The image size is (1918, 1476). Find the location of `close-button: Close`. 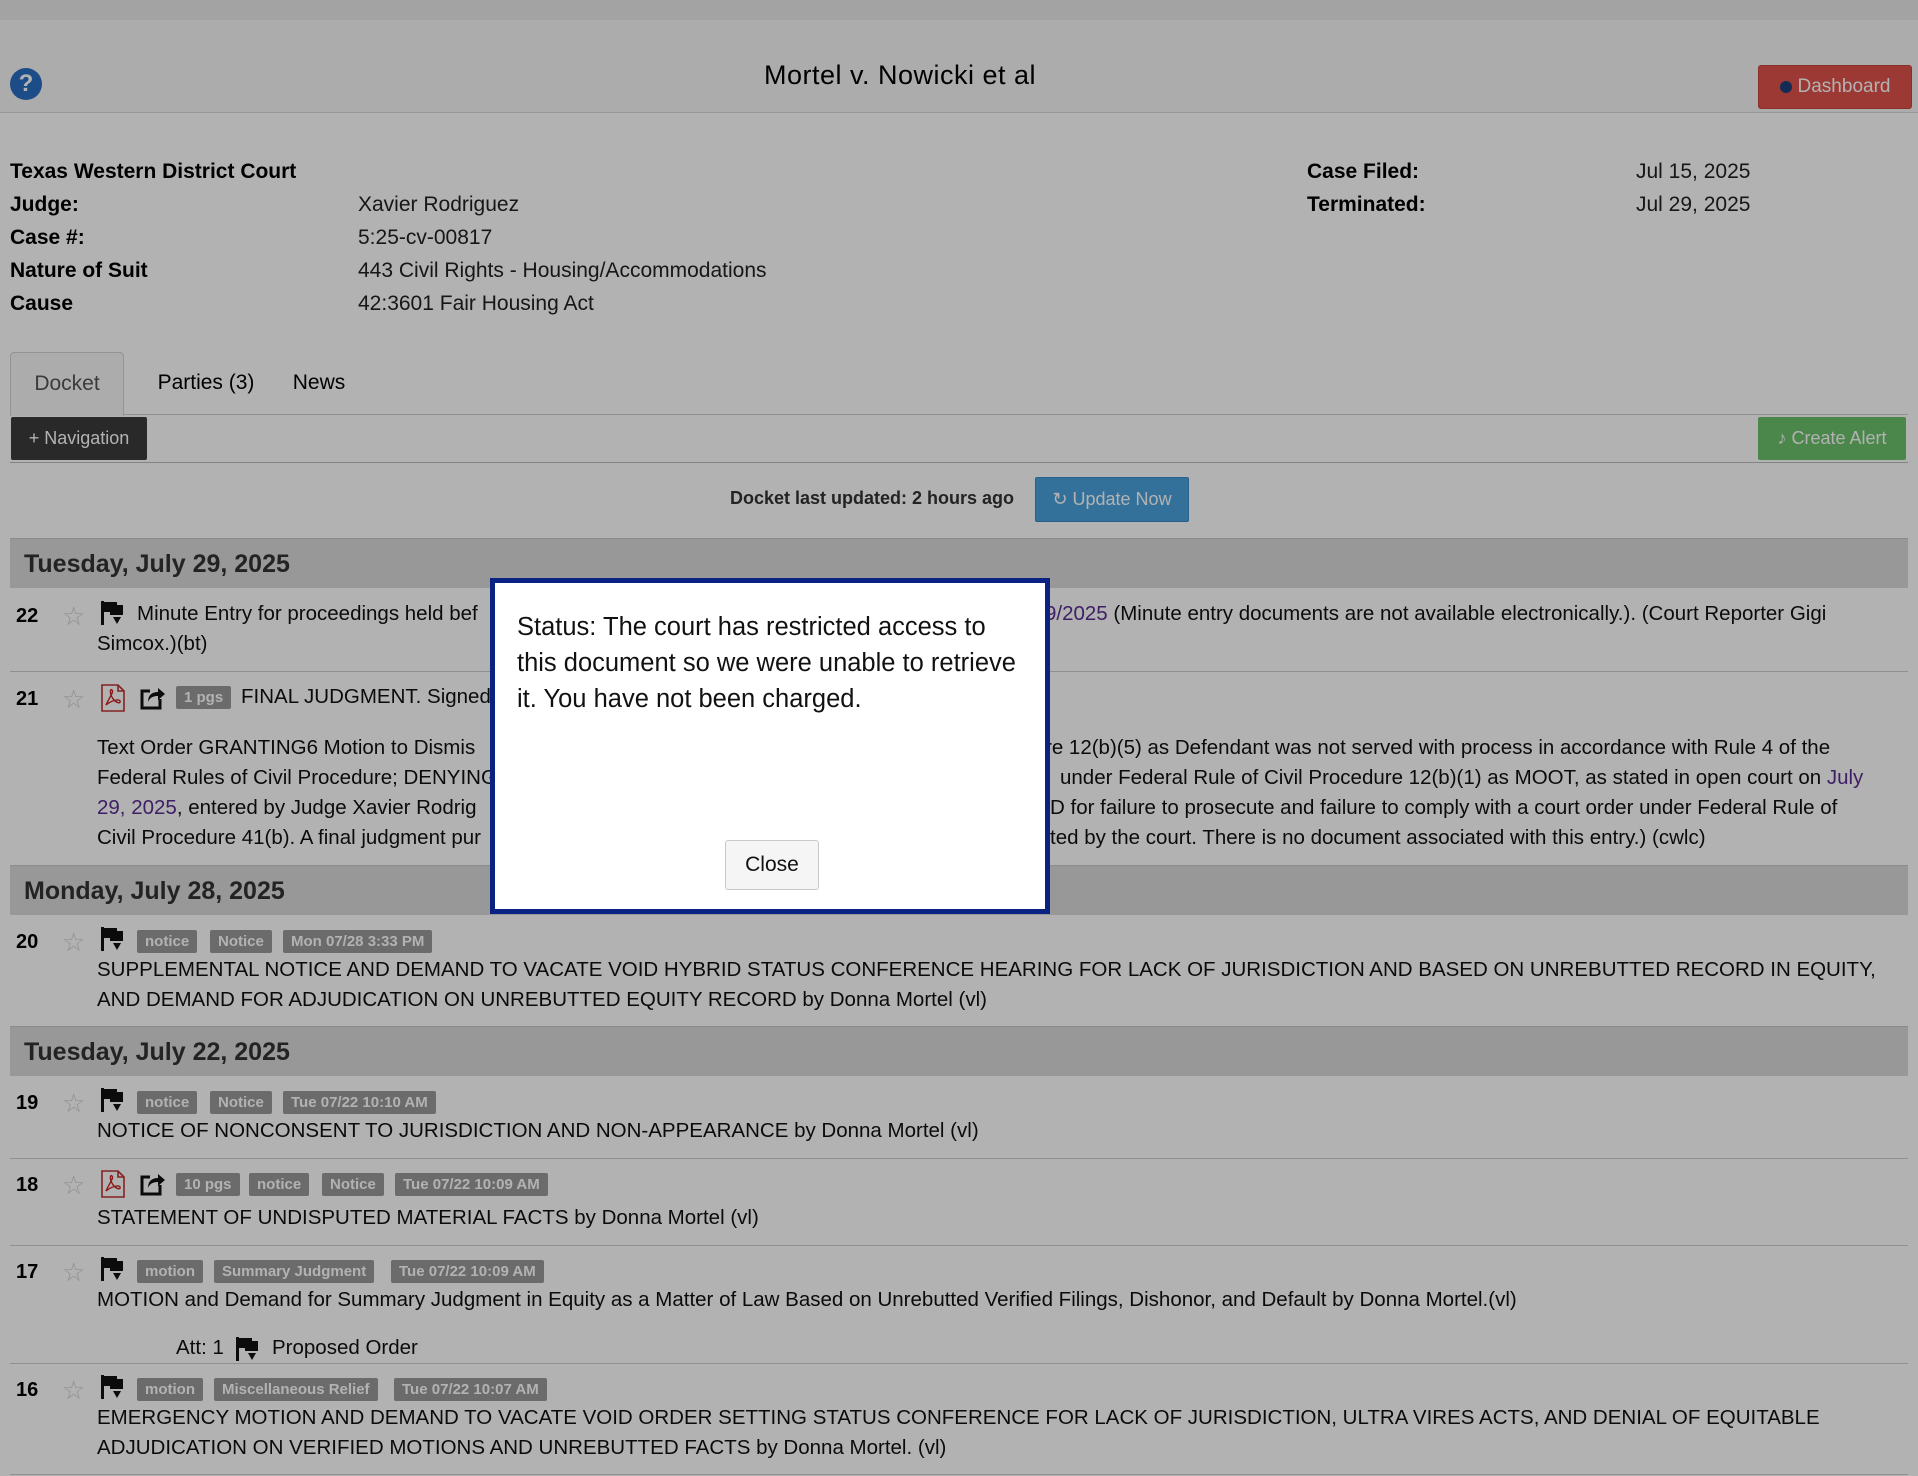

close-button: Close is located at coordinates (772, 865).